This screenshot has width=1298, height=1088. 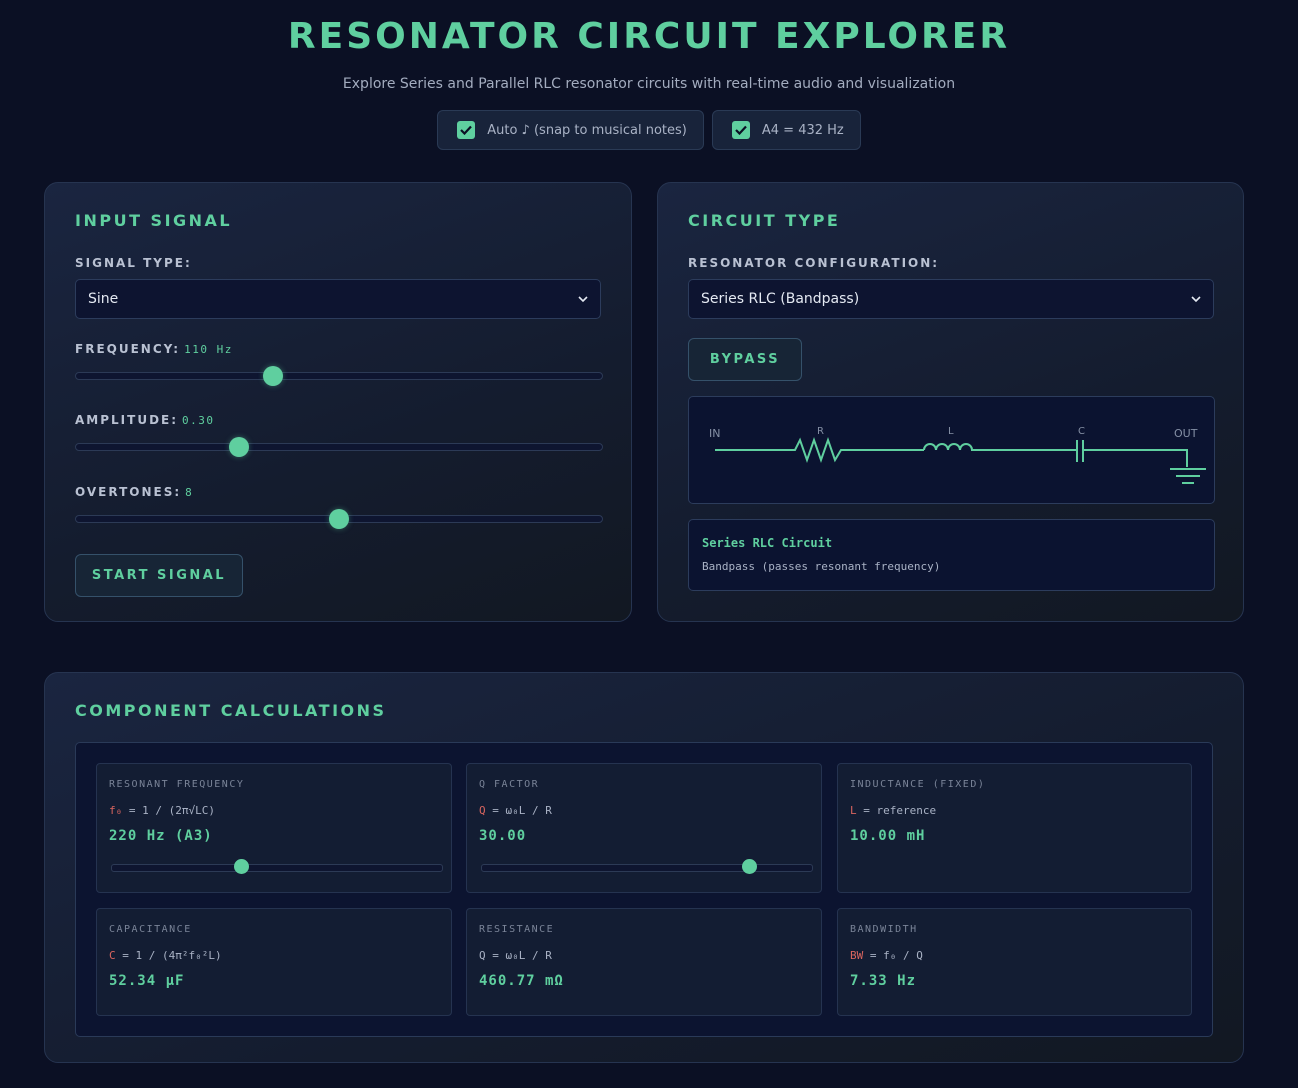 I want to click on inductor-symbol, so click(x=1000, y=447).